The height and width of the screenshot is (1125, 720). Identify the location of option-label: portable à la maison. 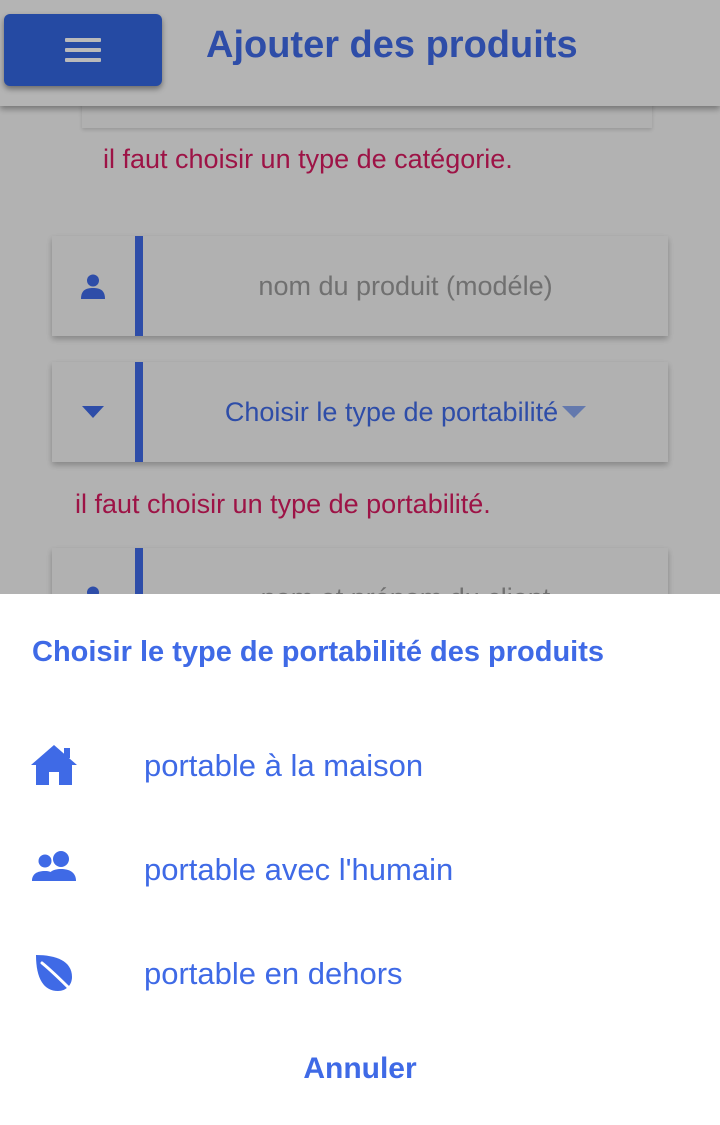
(284, 765).